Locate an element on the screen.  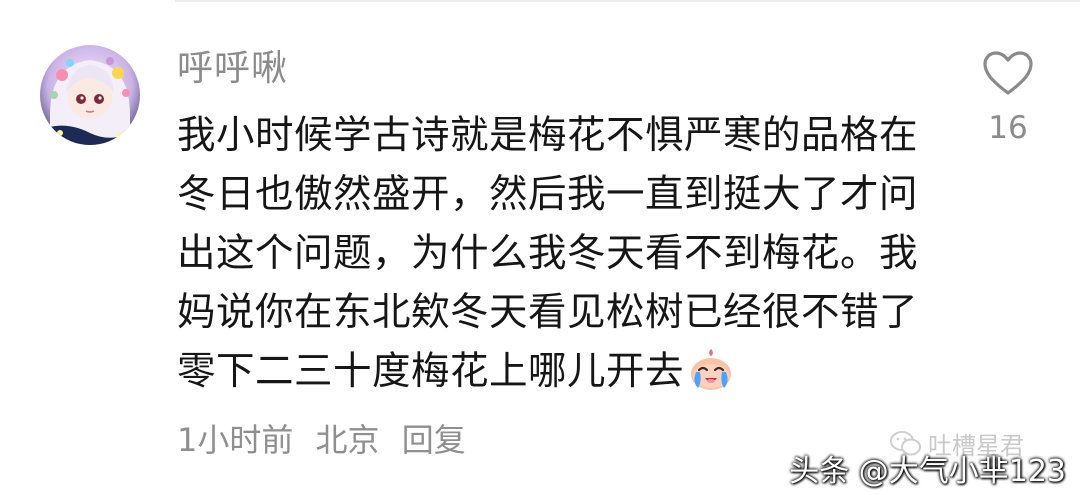
comment-location: 北京 is located at coordinates (347, 440).